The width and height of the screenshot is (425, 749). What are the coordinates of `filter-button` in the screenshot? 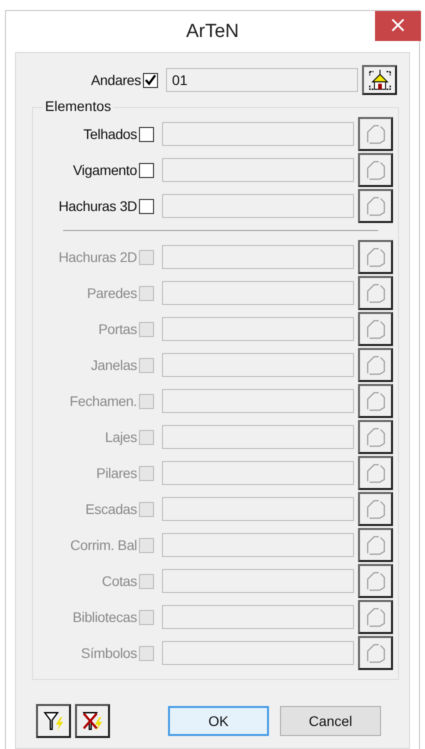 It's located at (53, 721).